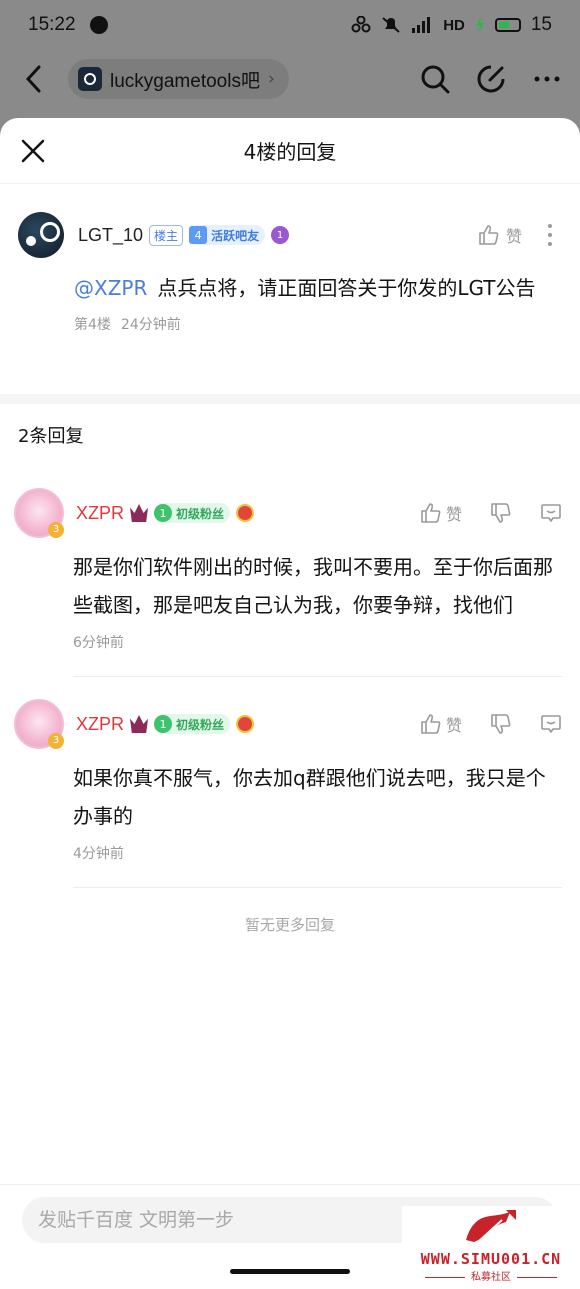 Image resolution: width=580 pixels, height=1289 pixels. I want to click on floor-number: 第4楼, so click(92, 325).